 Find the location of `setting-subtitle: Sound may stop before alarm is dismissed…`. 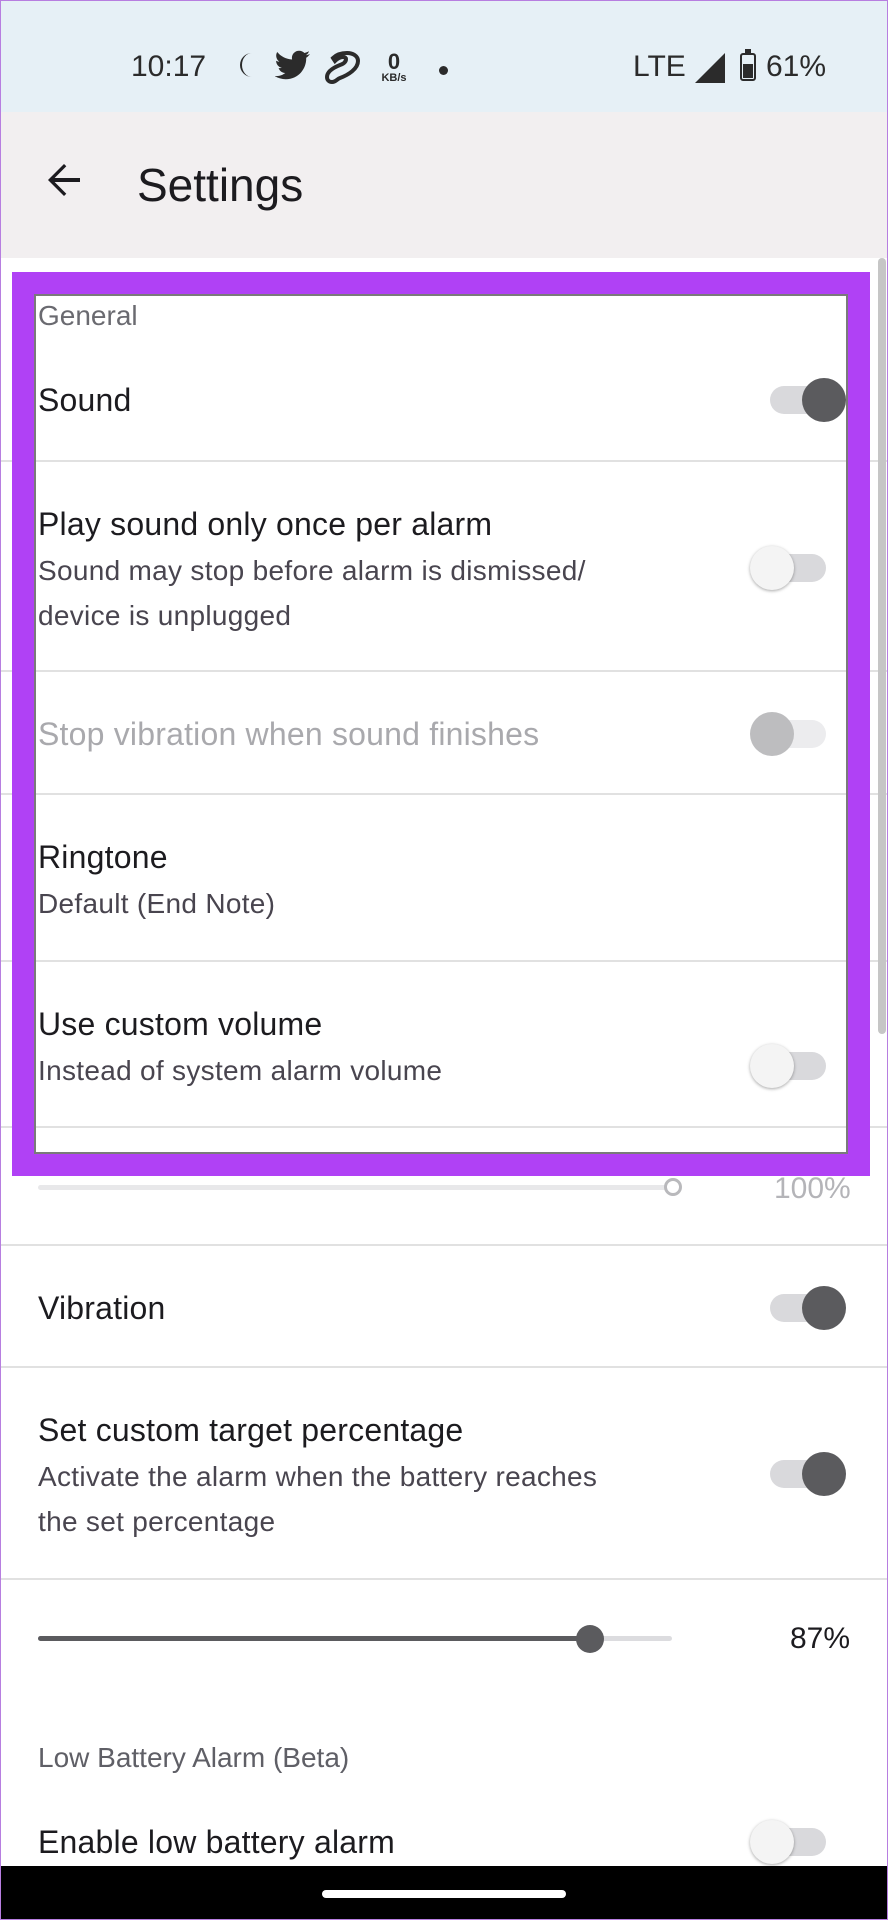

setting-subtitle: Sound may stop before alarm is dismissed… is located at coordinates (312, 570).